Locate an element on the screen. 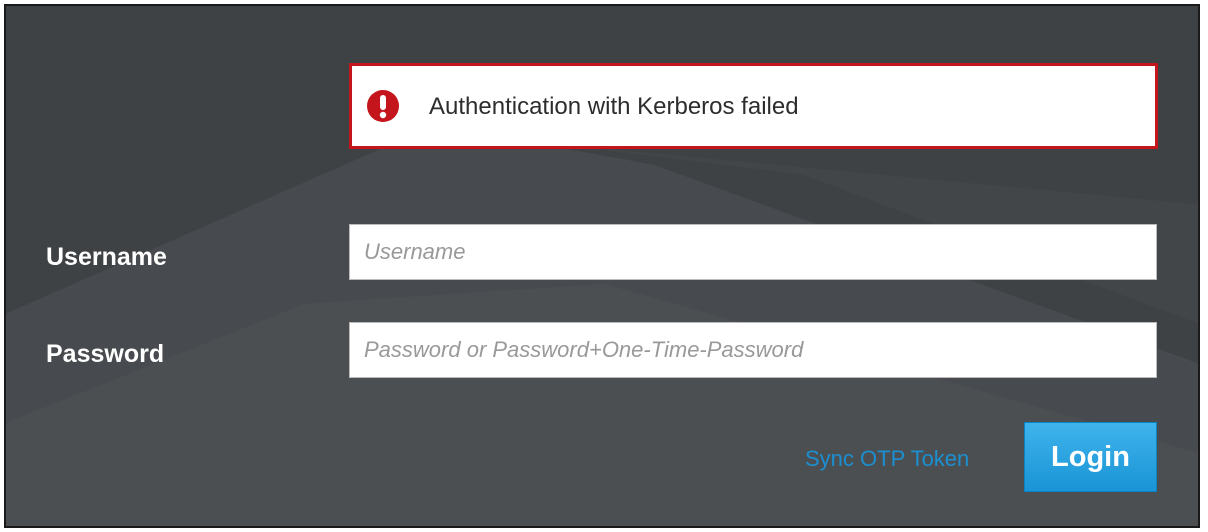 This screenshot has width=1208, height=532. password-input is located at coordinates (753, 350).